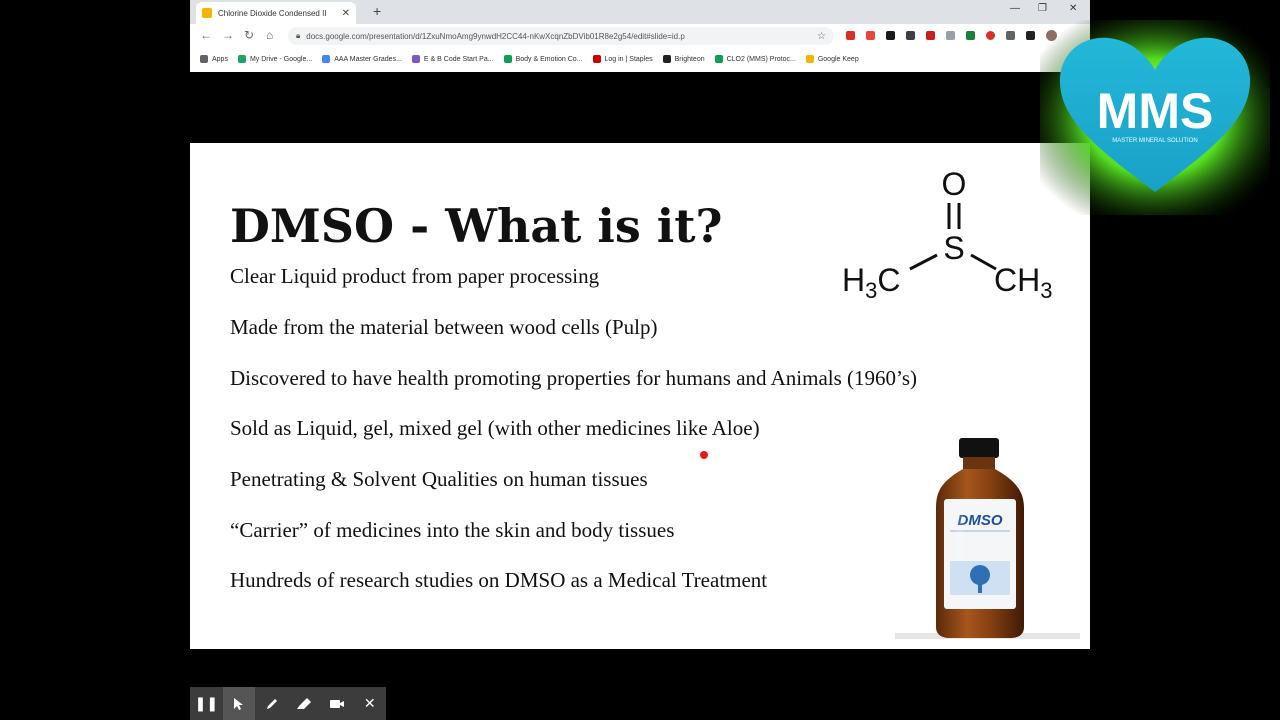 Image resolution: width=1280 pixels, height=720 pixels. I want to click on minimize-button: —, so click(1015, 8).